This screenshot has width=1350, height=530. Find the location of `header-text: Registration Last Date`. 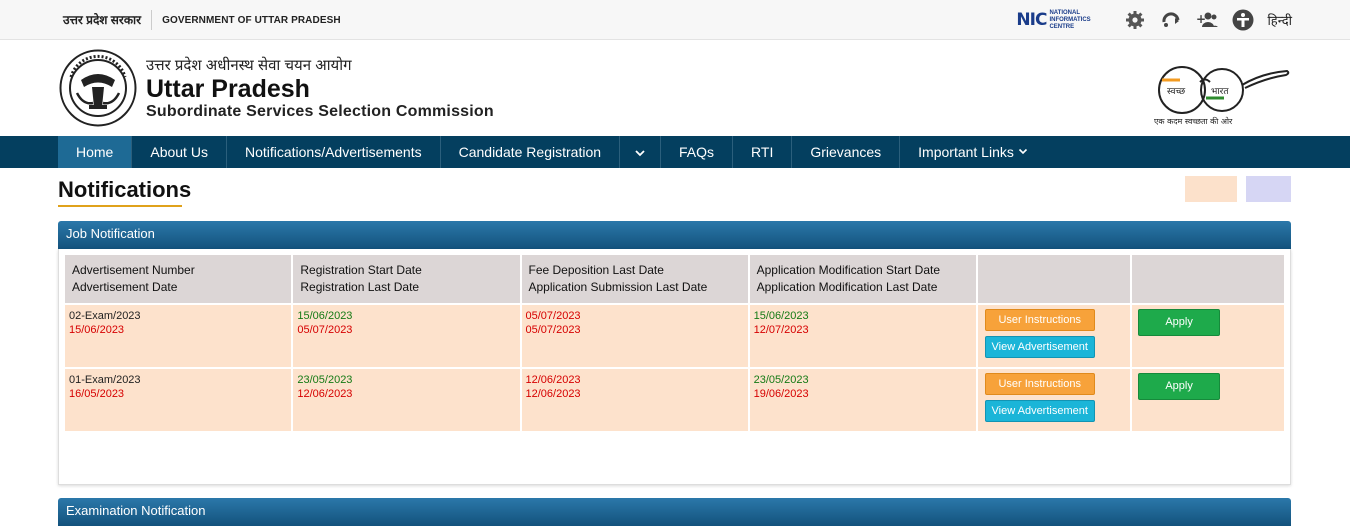

header-text: Registration Last Date is located at coordinates (360, 287).